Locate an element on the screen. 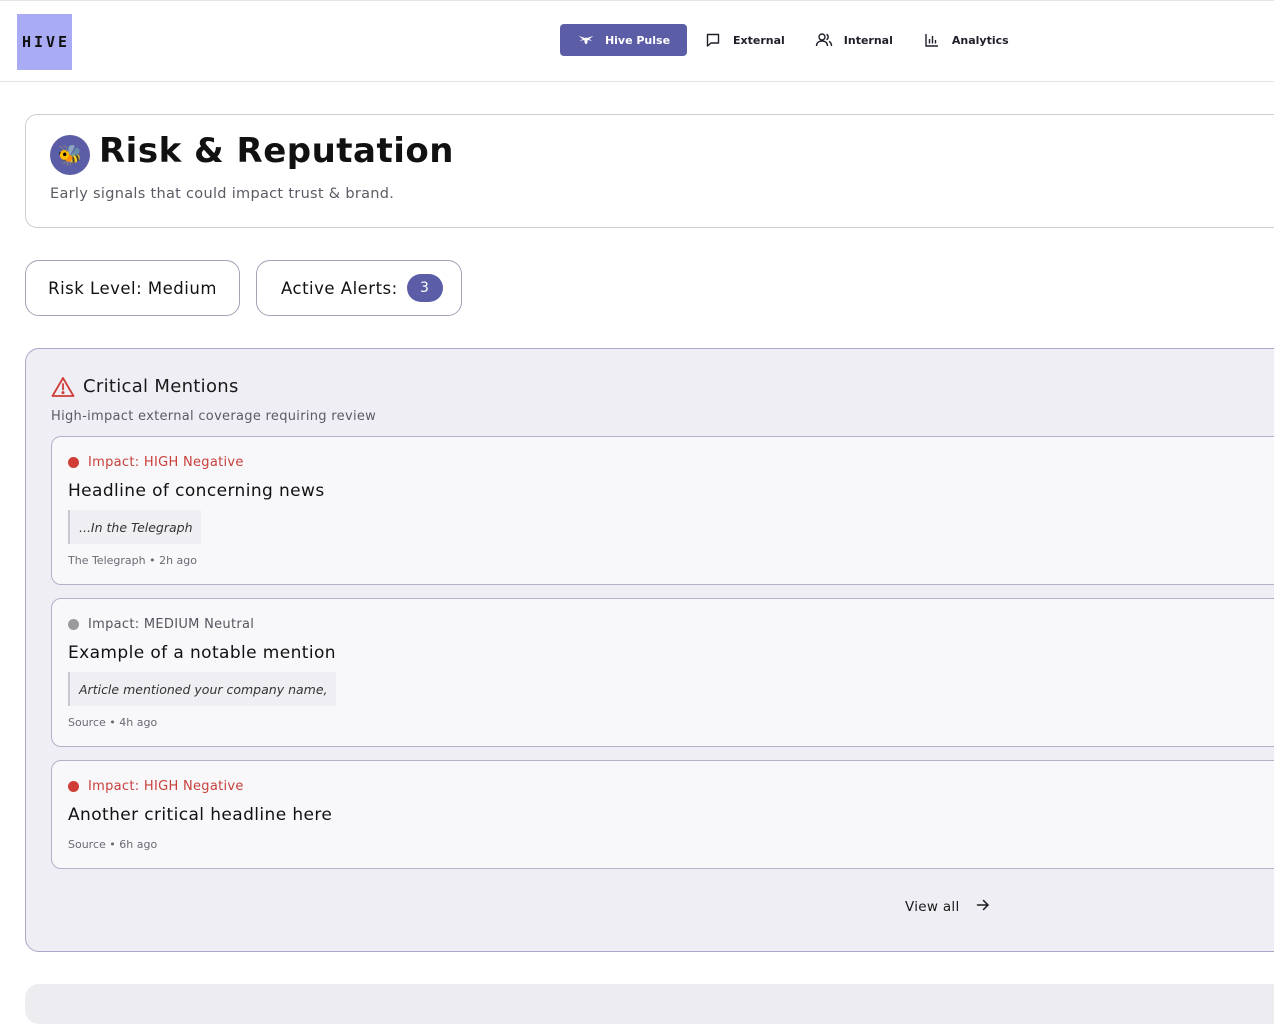  nav-analytics: Analytics is located at coordinates (966, 40).